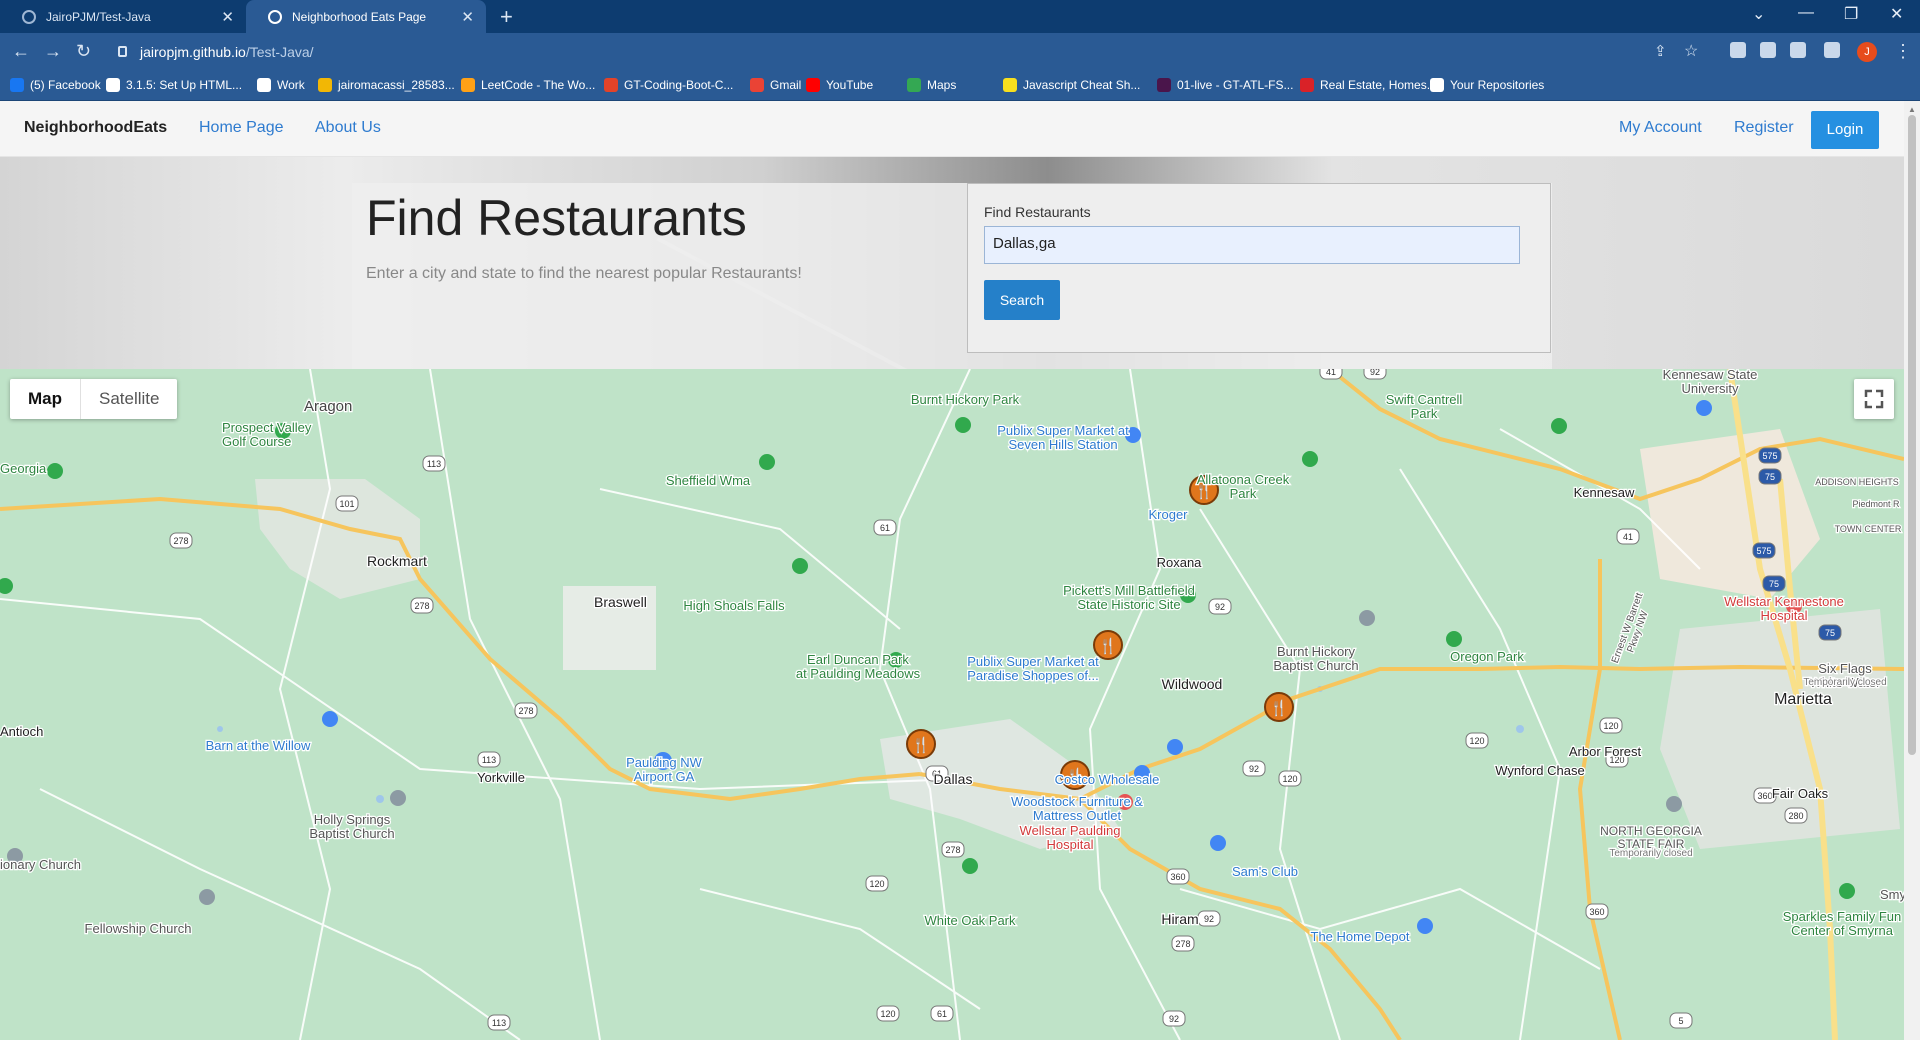 The height and width of the screenshot is (1040, 1920). Describe the element at coordinates (931, 85) in the screenshot. I see `bookmark-item: Maps` at that location.